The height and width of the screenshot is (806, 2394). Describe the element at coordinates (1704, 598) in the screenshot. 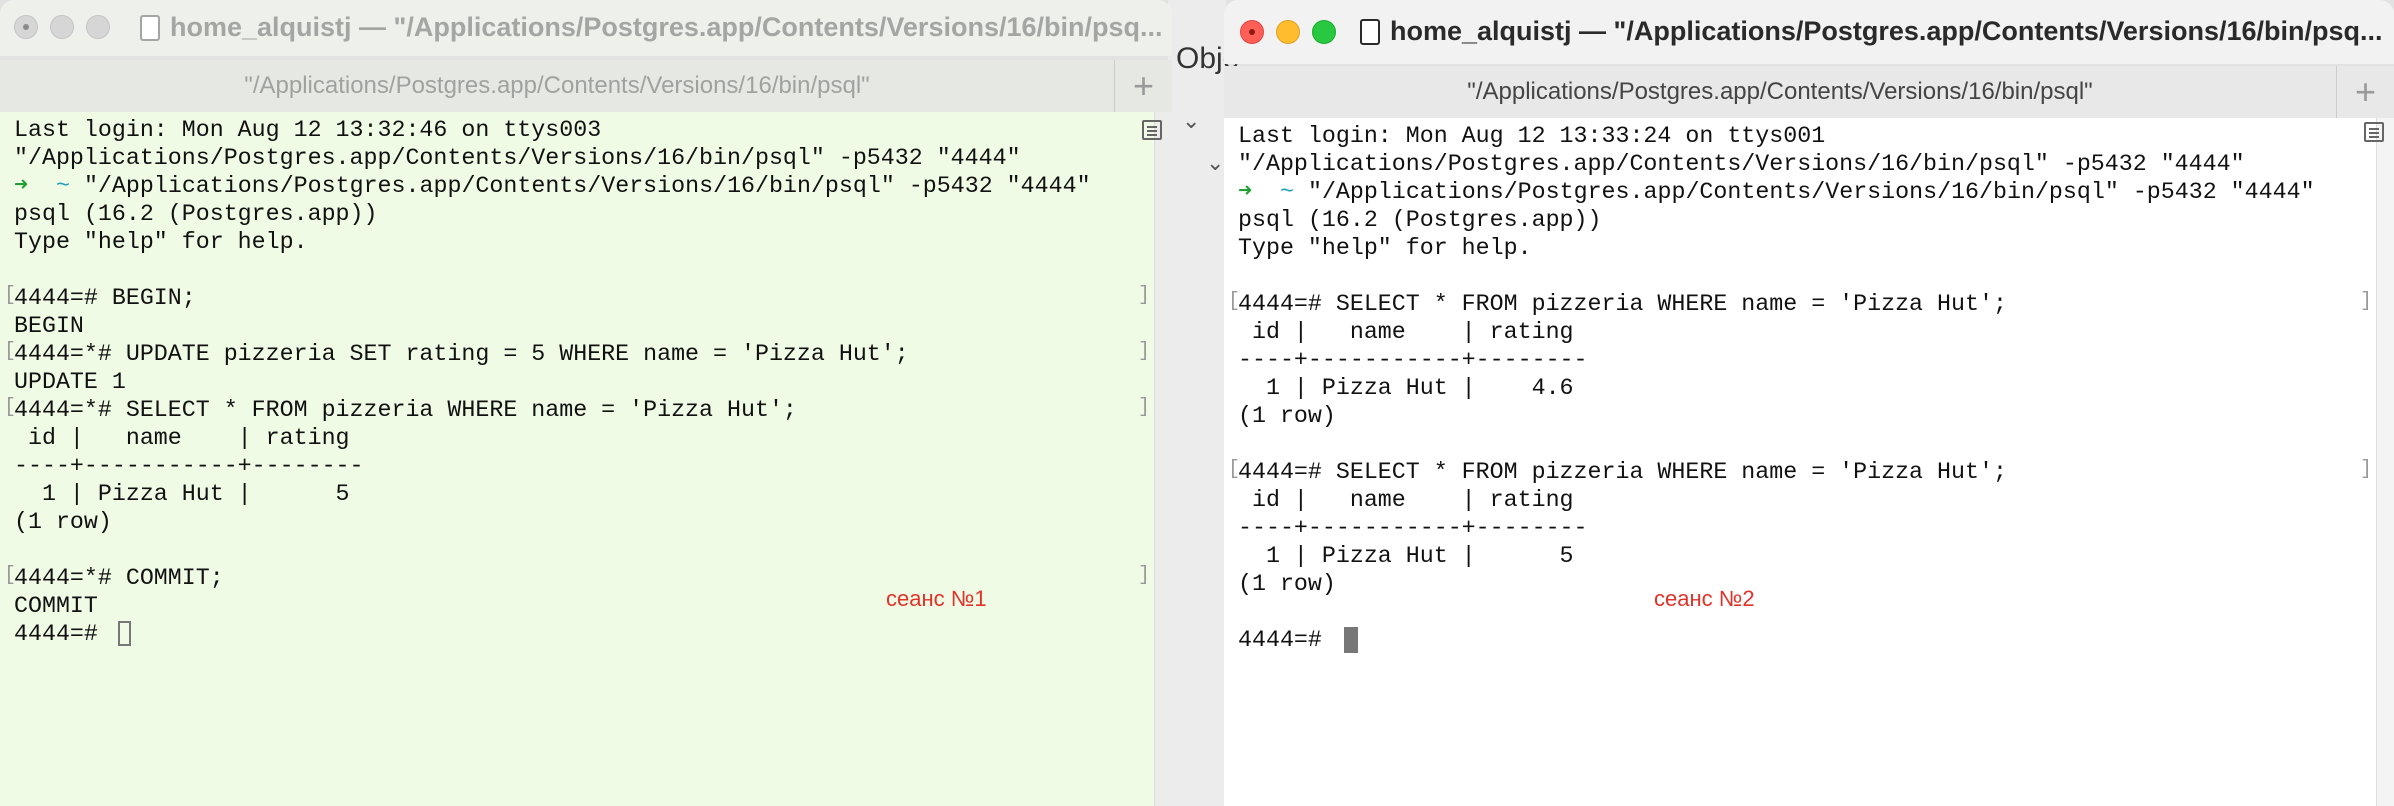

I see `session-label: сеанс №2` at that location.